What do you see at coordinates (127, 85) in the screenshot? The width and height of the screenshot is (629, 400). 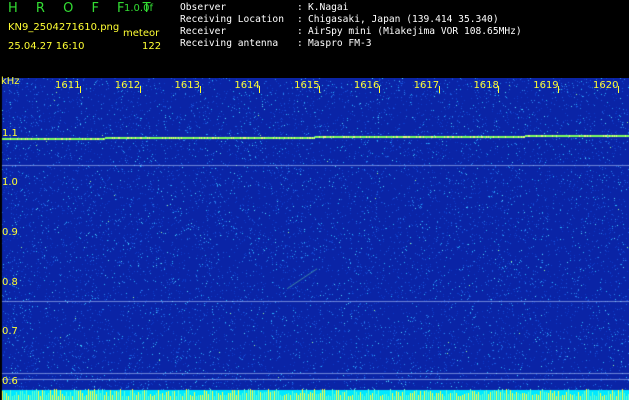 I see `x-tick-label: 1612` at bounding box center [127, 85].